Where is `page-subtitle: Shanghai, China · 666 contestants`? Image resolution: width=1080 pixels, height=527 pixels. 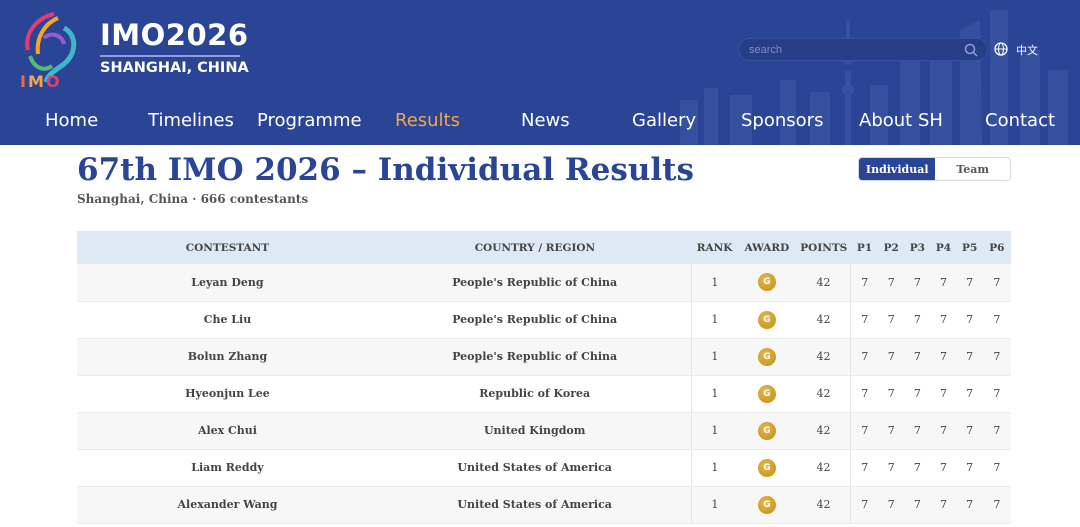
page-subtitle: Shanghai, China · 666 contestants is located at coordinates (193, 199).